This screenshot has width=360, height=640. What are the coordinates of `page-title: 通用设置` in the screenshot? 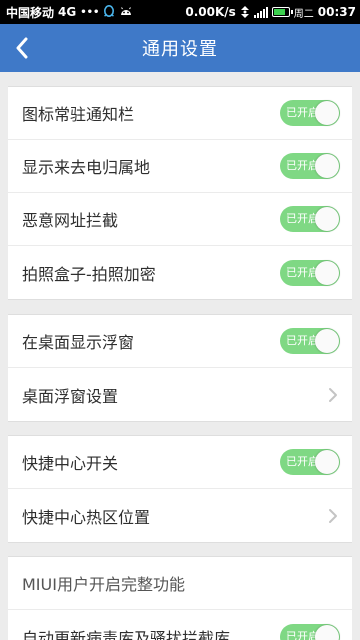 It's located at (180, 49).